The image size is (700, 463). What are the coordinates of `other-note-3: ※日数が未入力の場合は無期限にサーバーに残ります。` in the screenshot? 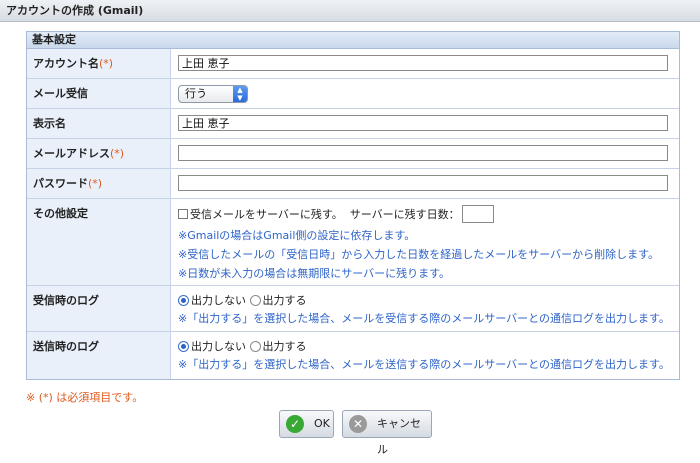 It's located at (314, 273).